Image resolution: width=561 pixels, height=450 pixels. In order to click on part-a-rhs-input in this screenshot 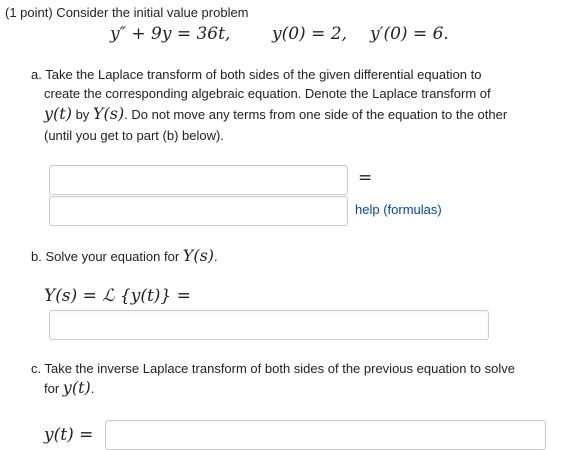, I will do `click(198, 211)`.